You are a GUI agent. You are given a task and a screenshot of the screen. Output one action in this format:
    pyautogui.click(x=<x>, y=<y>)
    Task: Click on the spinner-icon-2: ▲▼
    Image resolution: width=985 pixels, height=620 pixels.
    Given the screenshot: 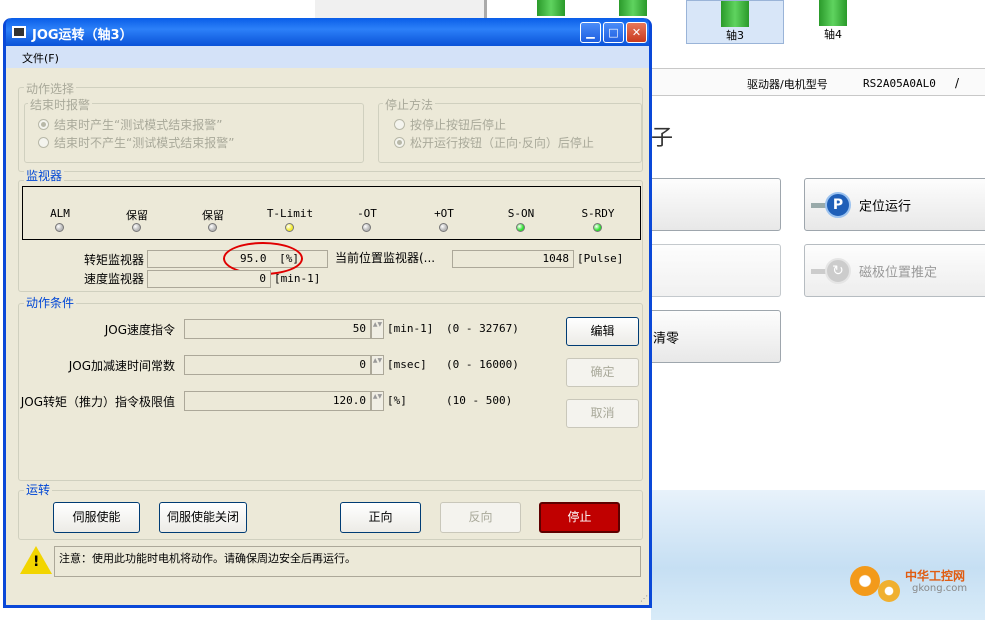 What is the action you would take?
    pyautogui.click(x=377, y=401)
    